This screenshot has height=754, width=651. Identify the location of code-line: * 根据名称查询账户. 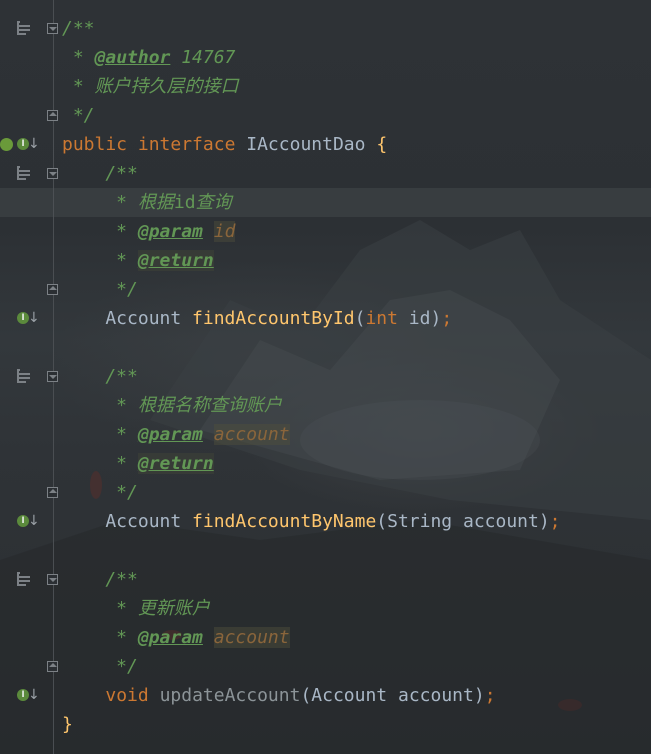
(325, 405).